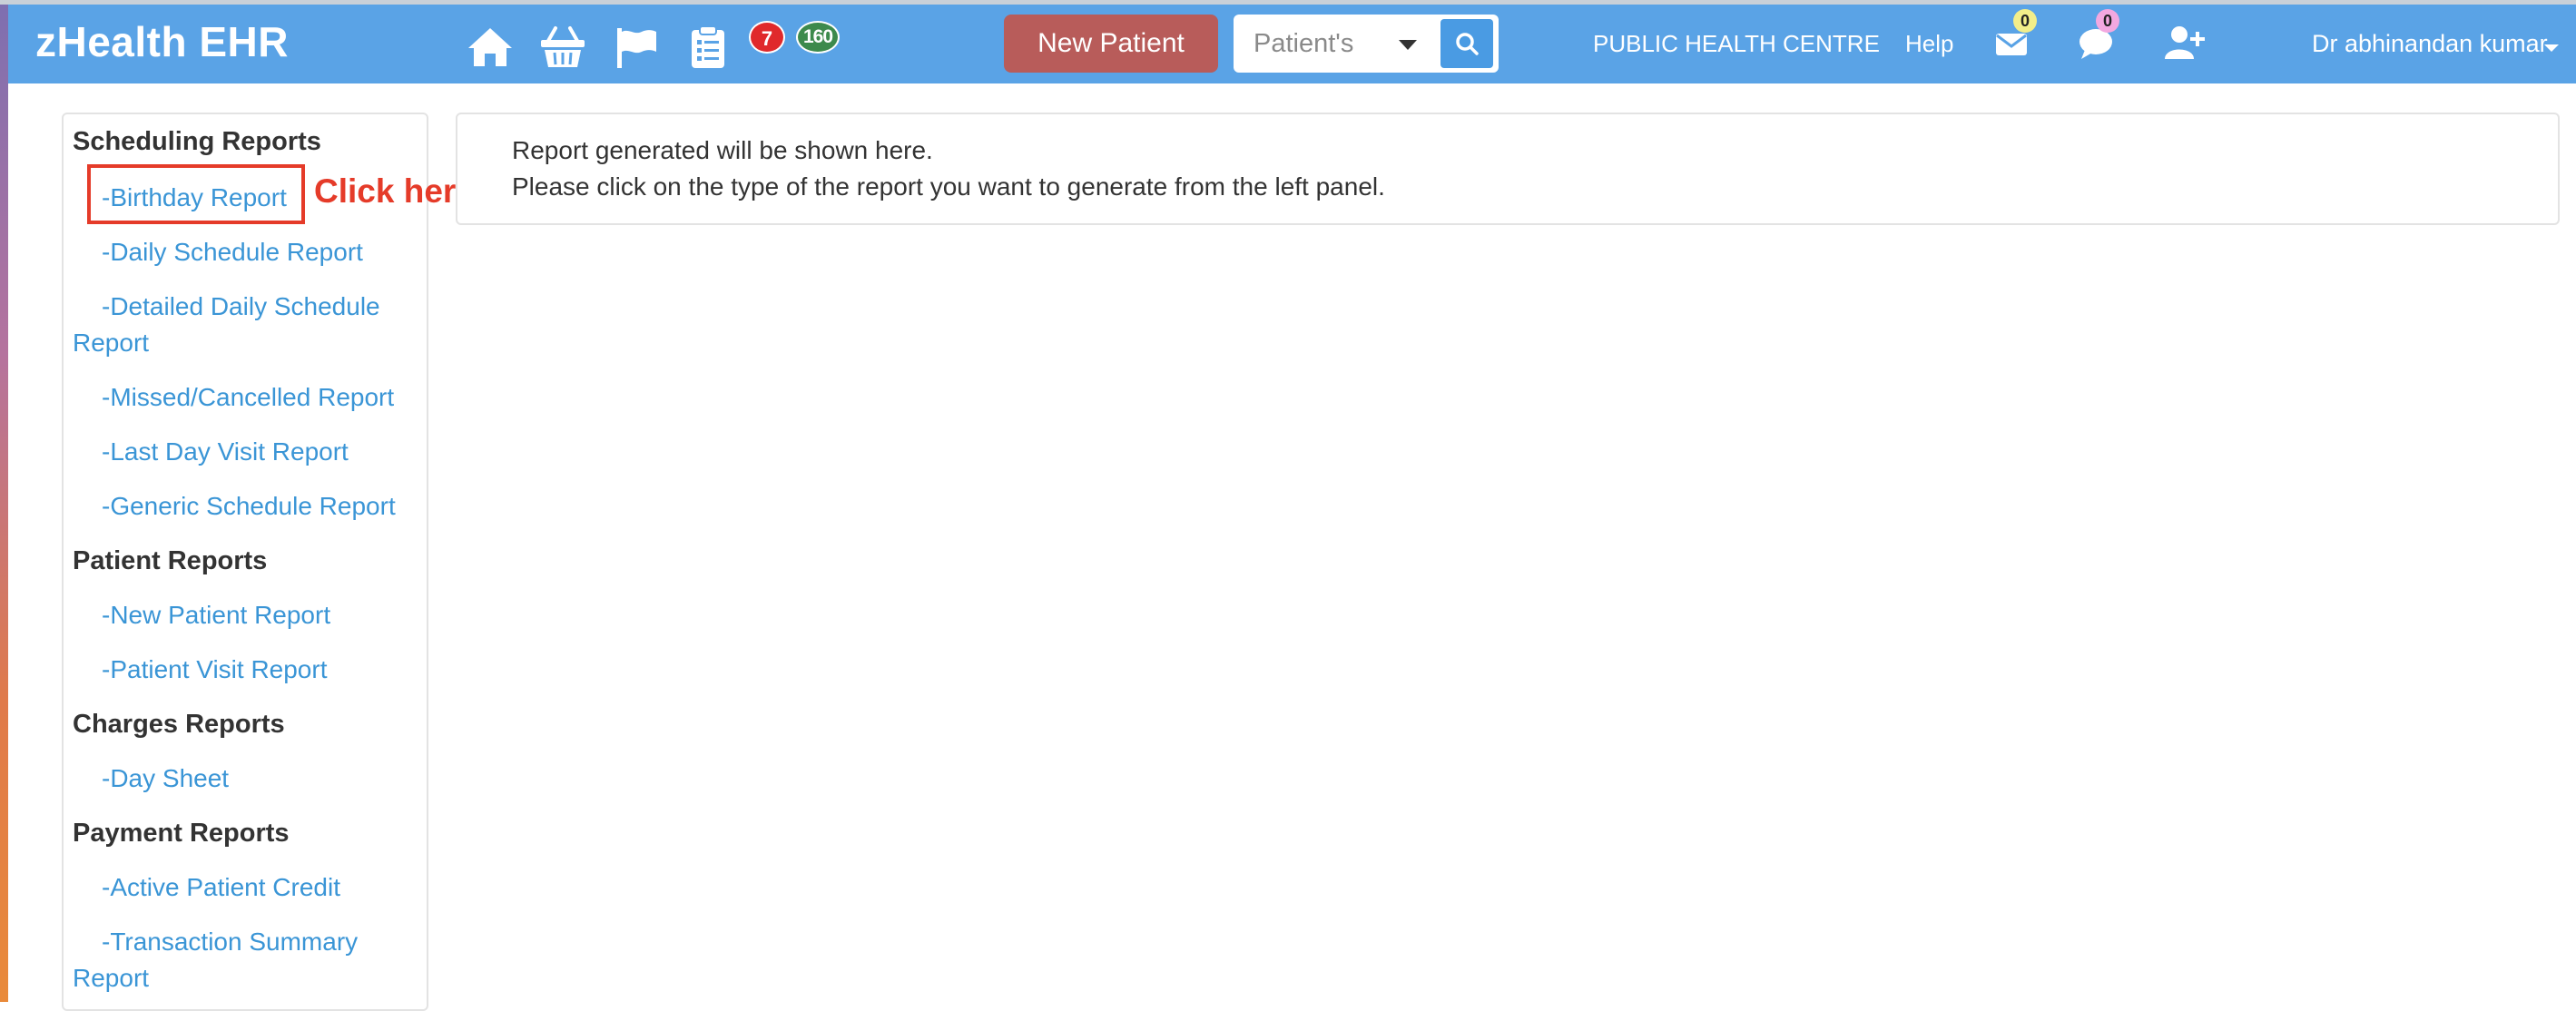 Image resolution: width=2576 pixels, height=1011 pixels. Describe the element at coordinates (225, 452) in the screenshot. I see `link-last-day-visit-report: -Last Day Visit Report` at that location.